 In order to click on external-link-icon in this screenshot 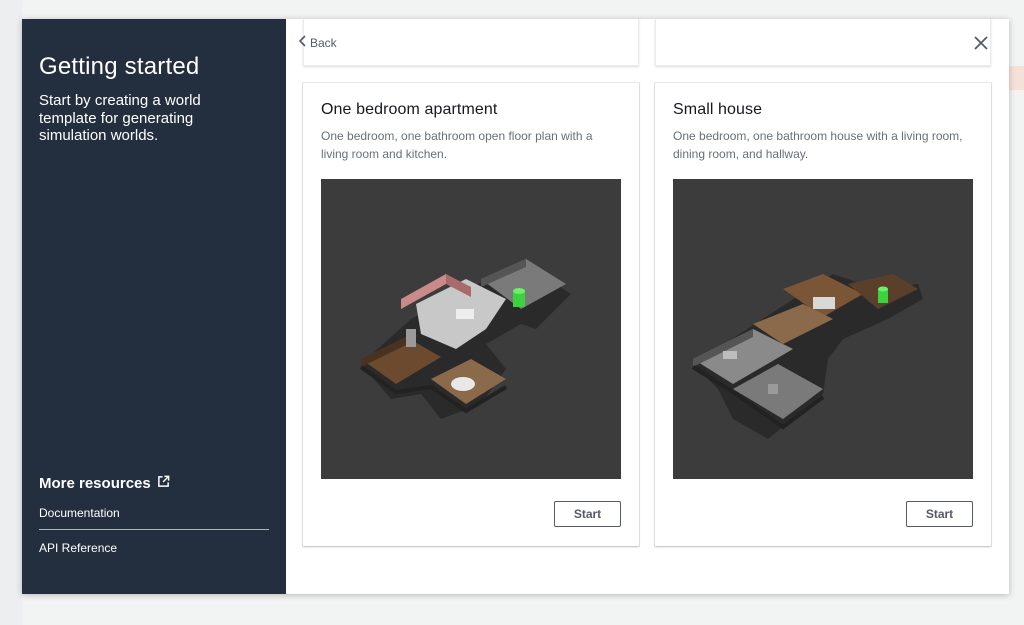, I will do `click(163, 483)`.